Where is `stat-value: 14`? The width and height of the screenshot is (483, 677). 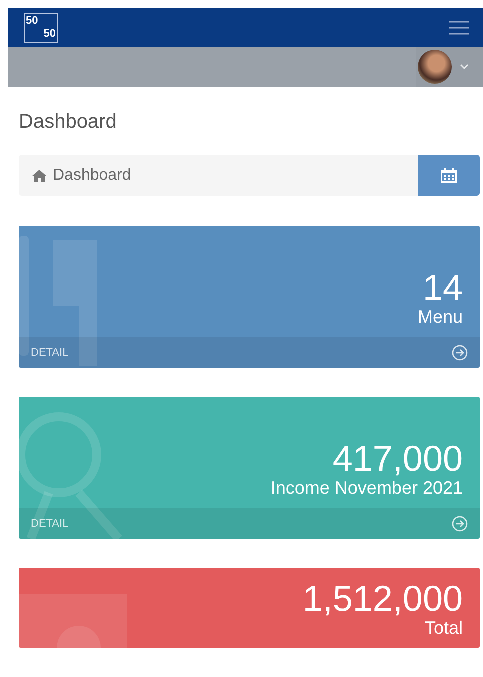 stat-value: 14 is located at coordinates (442, 288).